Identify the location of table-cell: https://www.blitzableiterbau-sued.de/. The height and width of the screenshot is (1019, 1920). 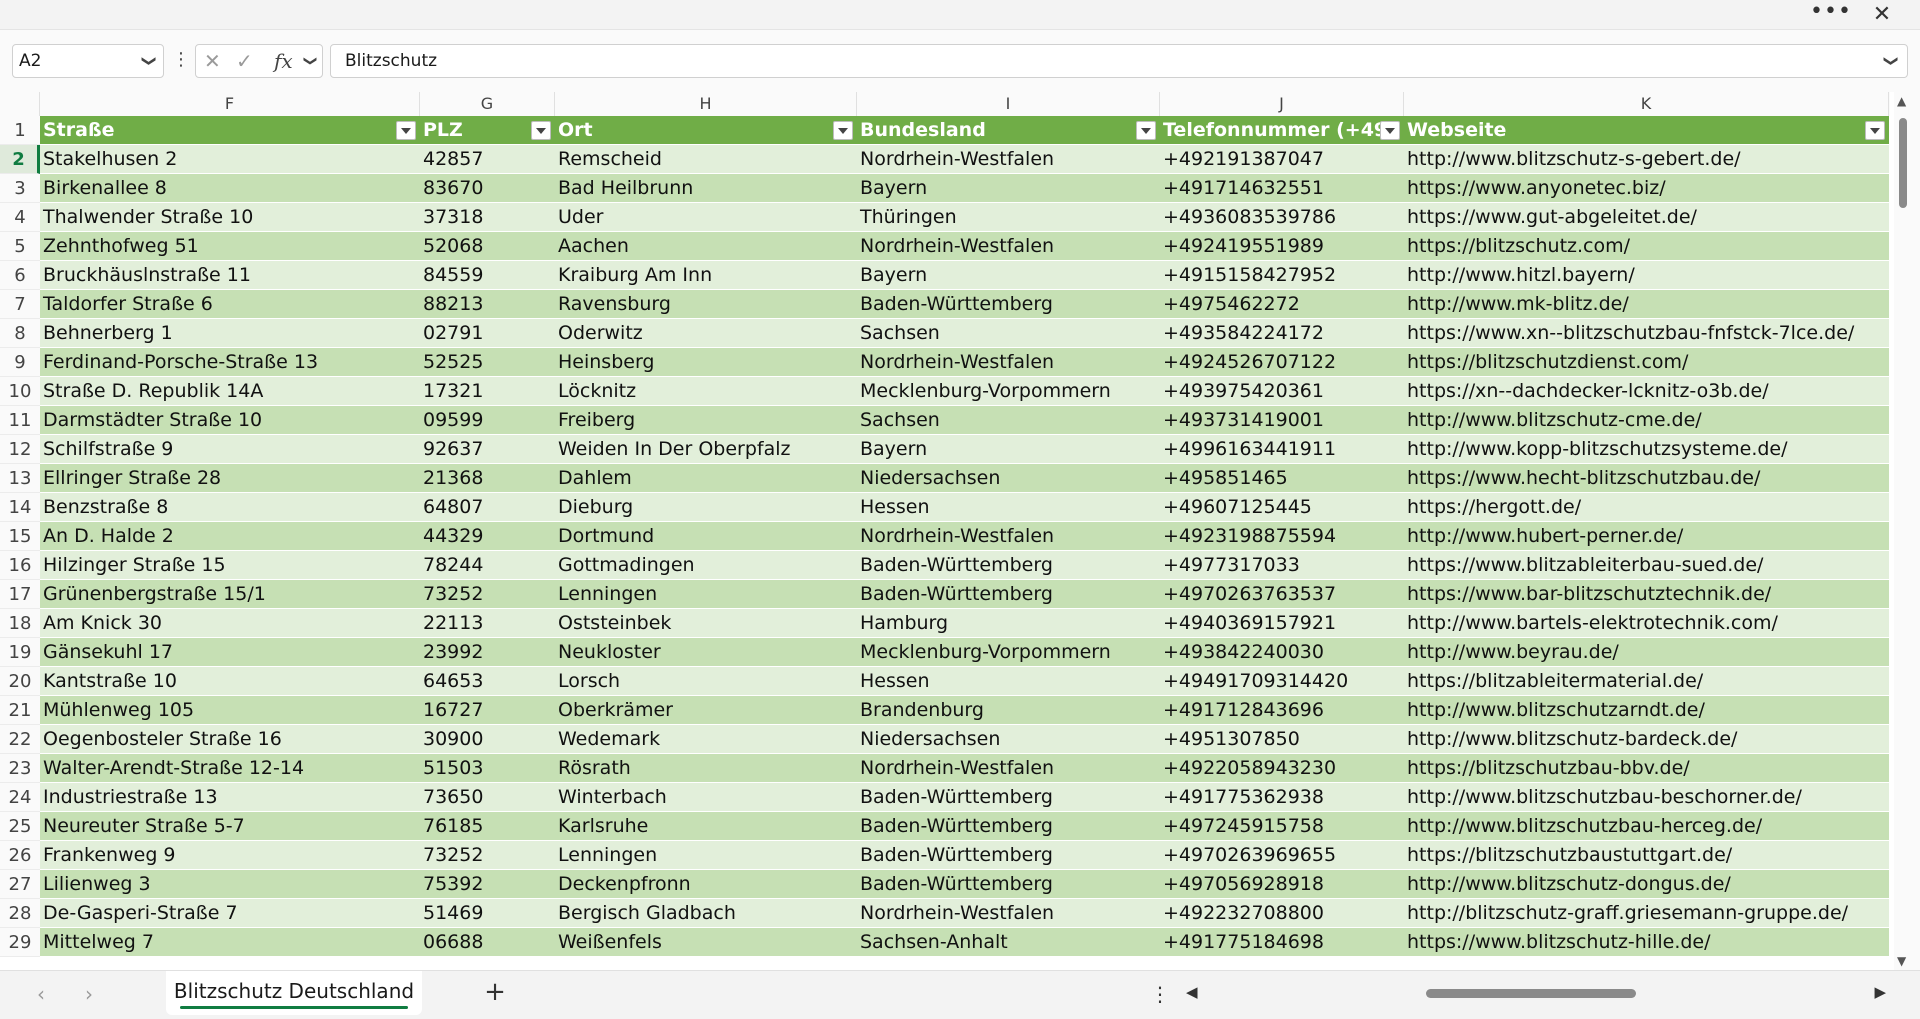
(1646, 565).